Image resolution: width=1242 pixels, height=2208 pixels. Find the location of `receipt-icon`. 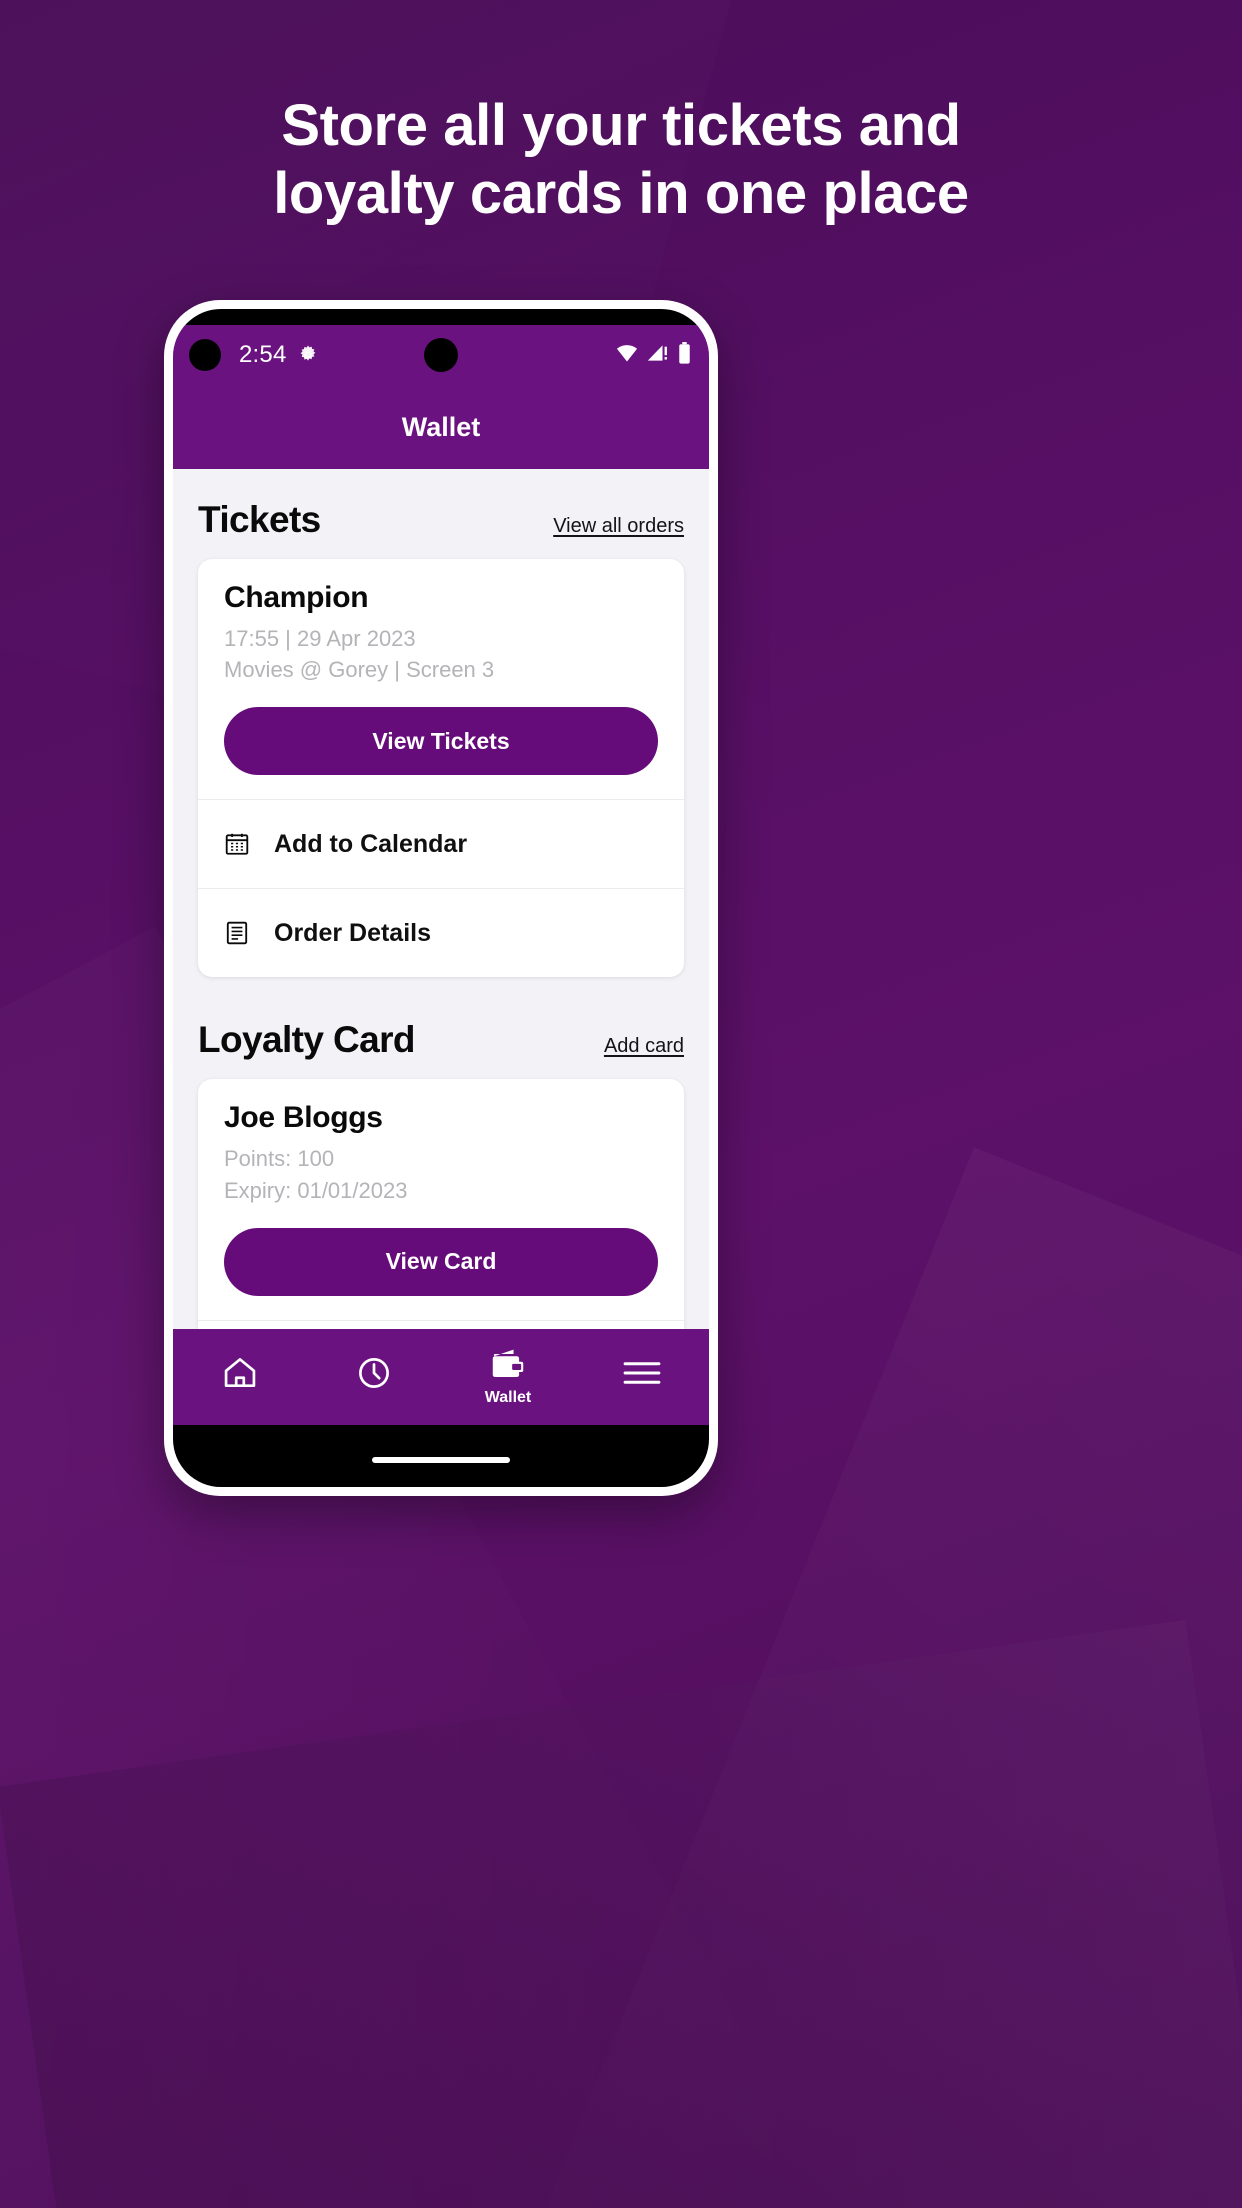

receipt-icon is located at coordinates (239, 933).